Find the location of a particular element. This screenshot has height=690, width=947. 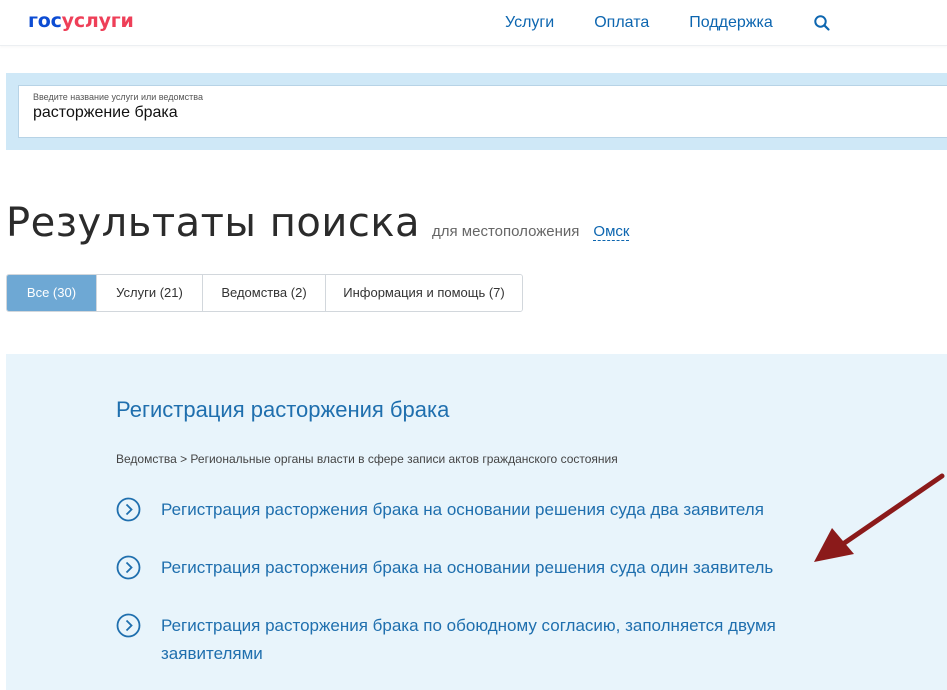

result-title-link: Регистрация расторжения брака is located at coordinates (282, 410).